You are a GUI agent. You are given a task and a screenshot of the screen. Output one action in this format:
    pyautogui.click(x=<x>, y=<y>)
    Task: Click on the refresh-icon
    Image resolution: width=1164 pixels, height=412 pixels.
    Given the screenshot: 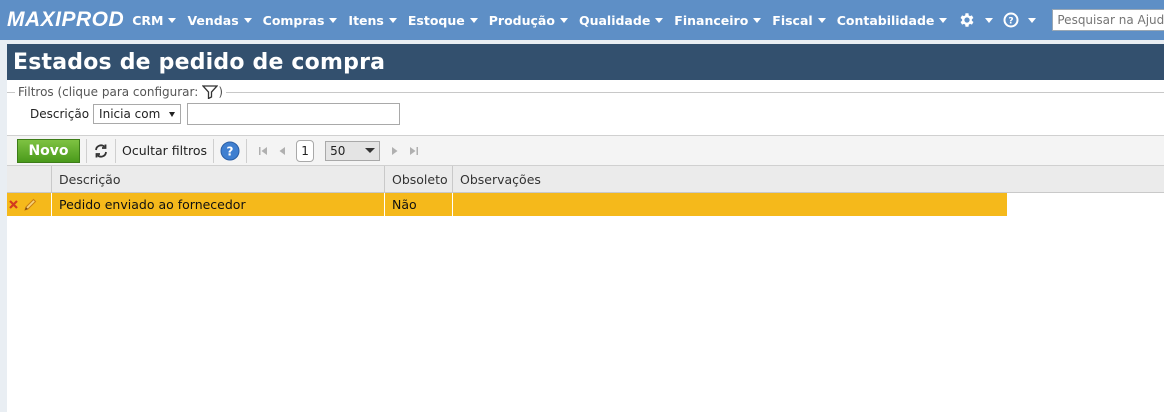 What is the action you would take?
    pyautogui.click(x=101, y=150)
    